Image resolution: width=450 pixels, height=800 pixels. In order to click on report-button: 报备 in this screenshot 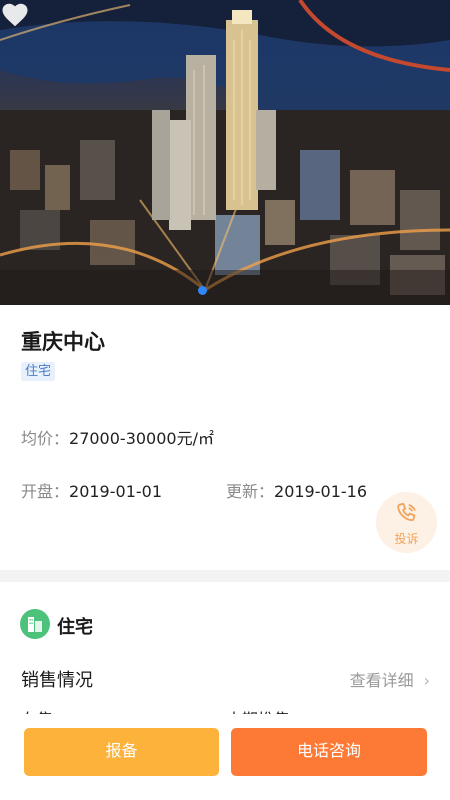, I will do `click(121, 752)`.